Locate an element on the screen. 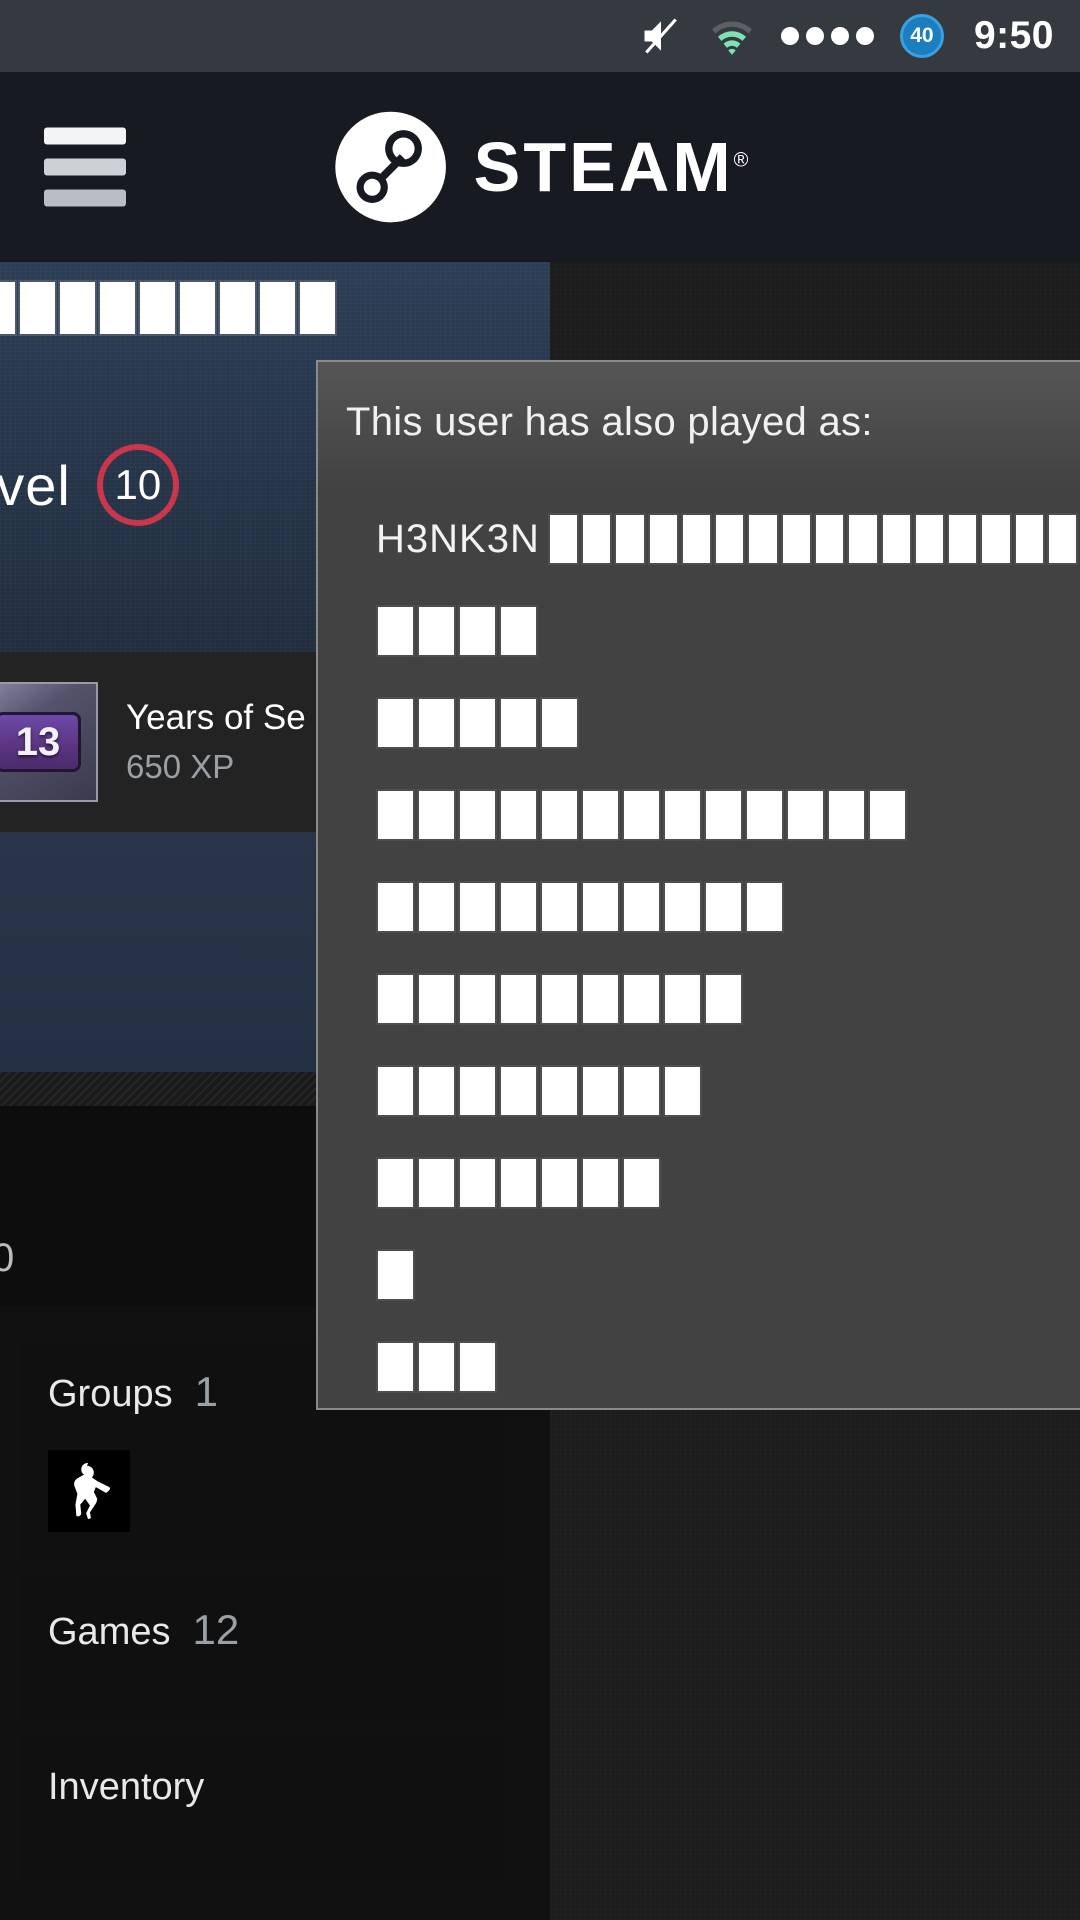 The image size is (1080, 1920). inventory-header: Inventory is located at coordinates (277, 1787).